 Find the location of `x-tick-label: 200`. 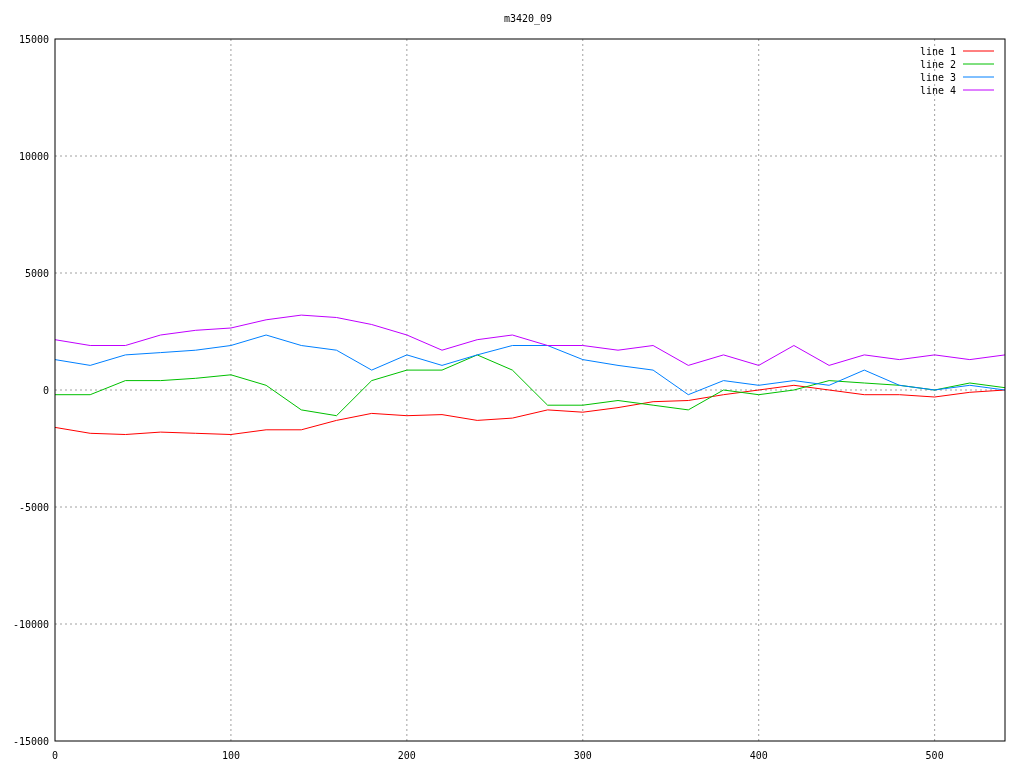

x-tick-label: 200 is located at coordinates (406, 755).